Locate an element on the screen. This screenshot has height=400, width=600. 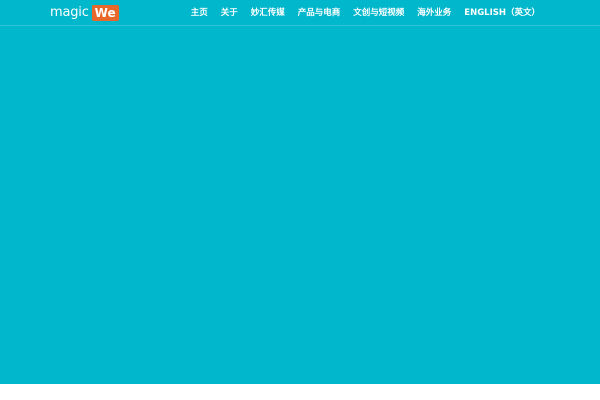
nav-item-about: 关于 is located at coordinates (229, 13).